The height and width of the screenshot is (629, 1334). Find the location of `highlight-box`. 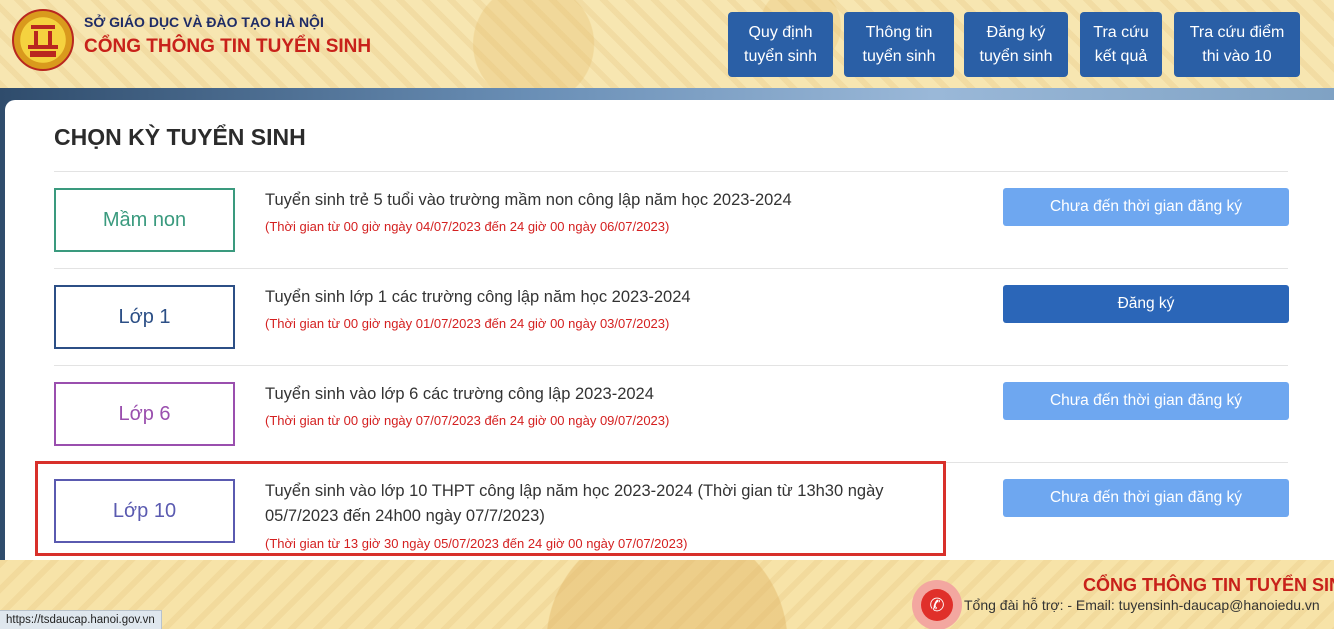

highlight-box is located at coordinates (490, 508).